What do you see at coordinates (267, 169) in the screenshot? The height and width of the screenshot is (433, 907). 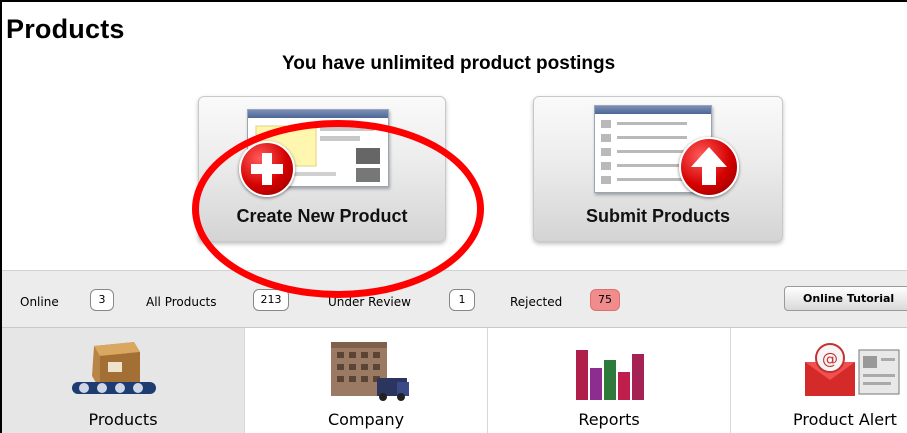 I see `plus-icon` at bounding box center [267, 169].